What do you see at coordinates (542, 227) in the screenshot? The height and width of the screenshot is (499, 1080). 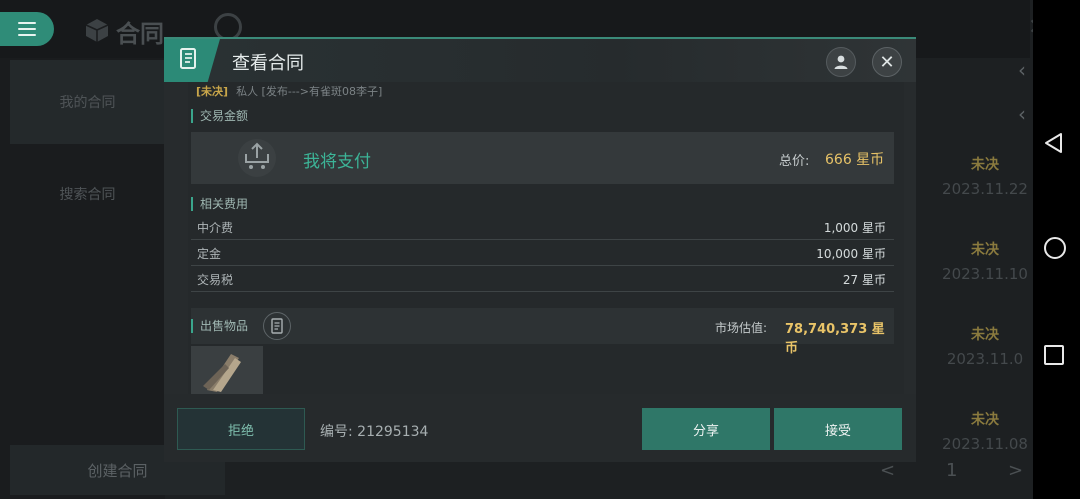 I see `fee-row: 中介费 1,000 星币` at bounding box center [542, 227].